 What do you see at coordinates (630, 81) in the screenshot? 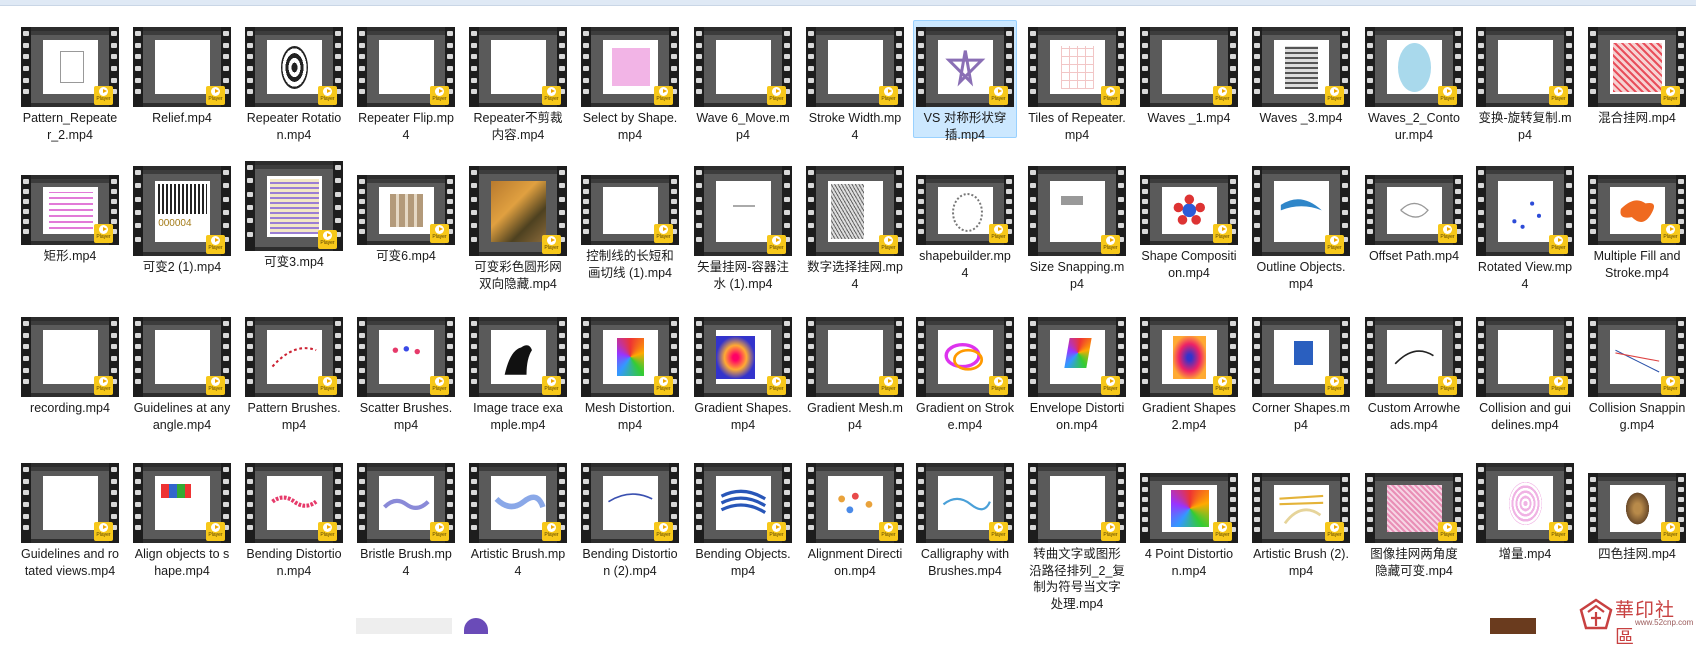
I see `video-file-item: Player Select by Shape.mp4` at bounding box center [630, 81].